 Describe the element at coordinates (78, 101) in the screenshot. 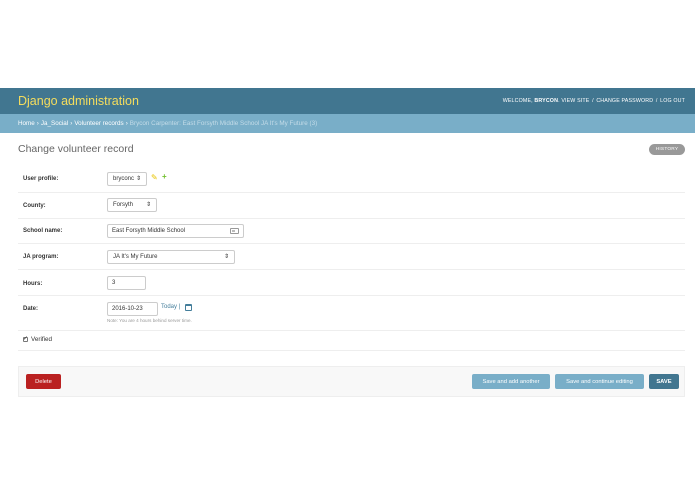

I see `site-branding: Django administration` at that location.